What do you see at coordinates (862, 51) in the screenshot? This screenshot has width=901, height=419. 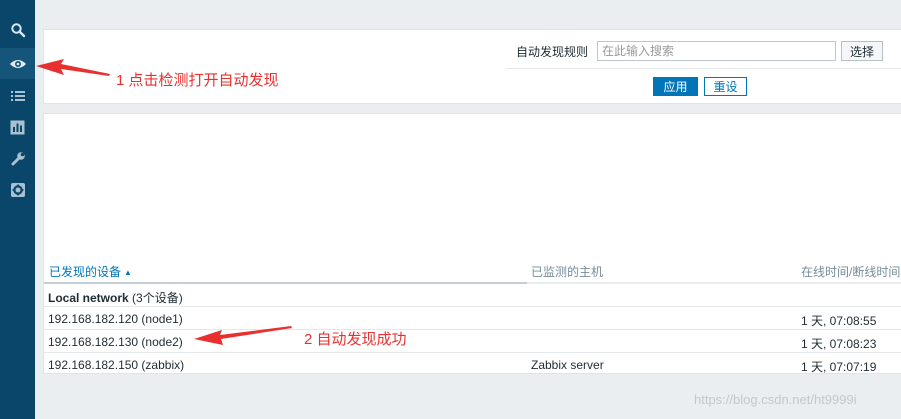 I see `select-button: 选择` at bounding box center [862, 51].